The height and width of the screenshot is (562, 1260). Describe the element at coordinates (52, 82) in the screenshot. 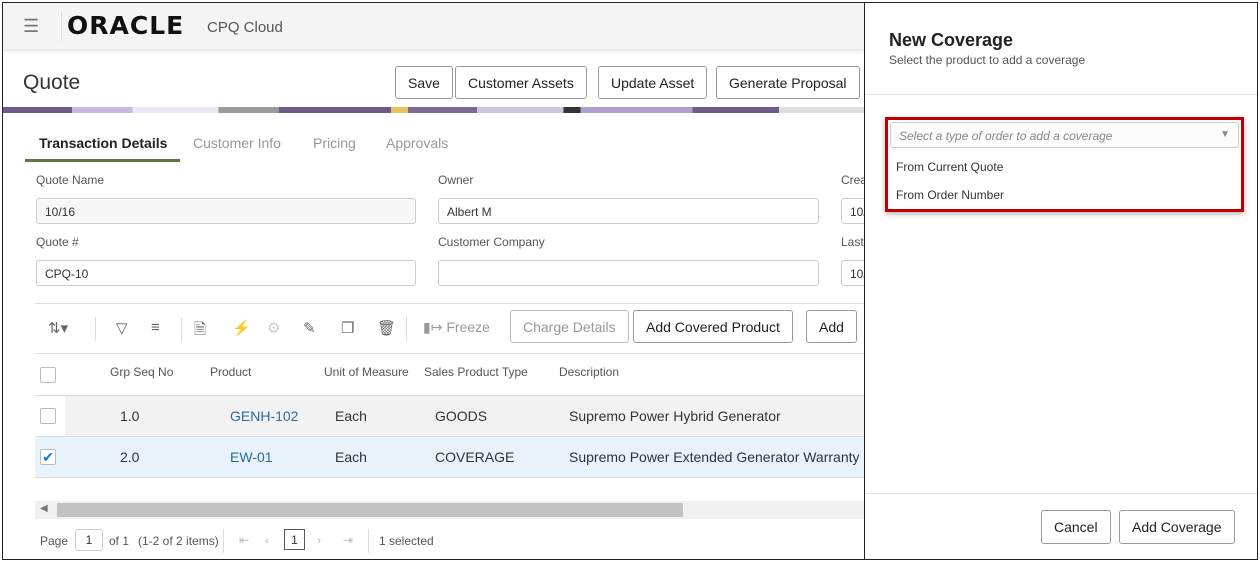

I see `page-title: Quote` at that location.